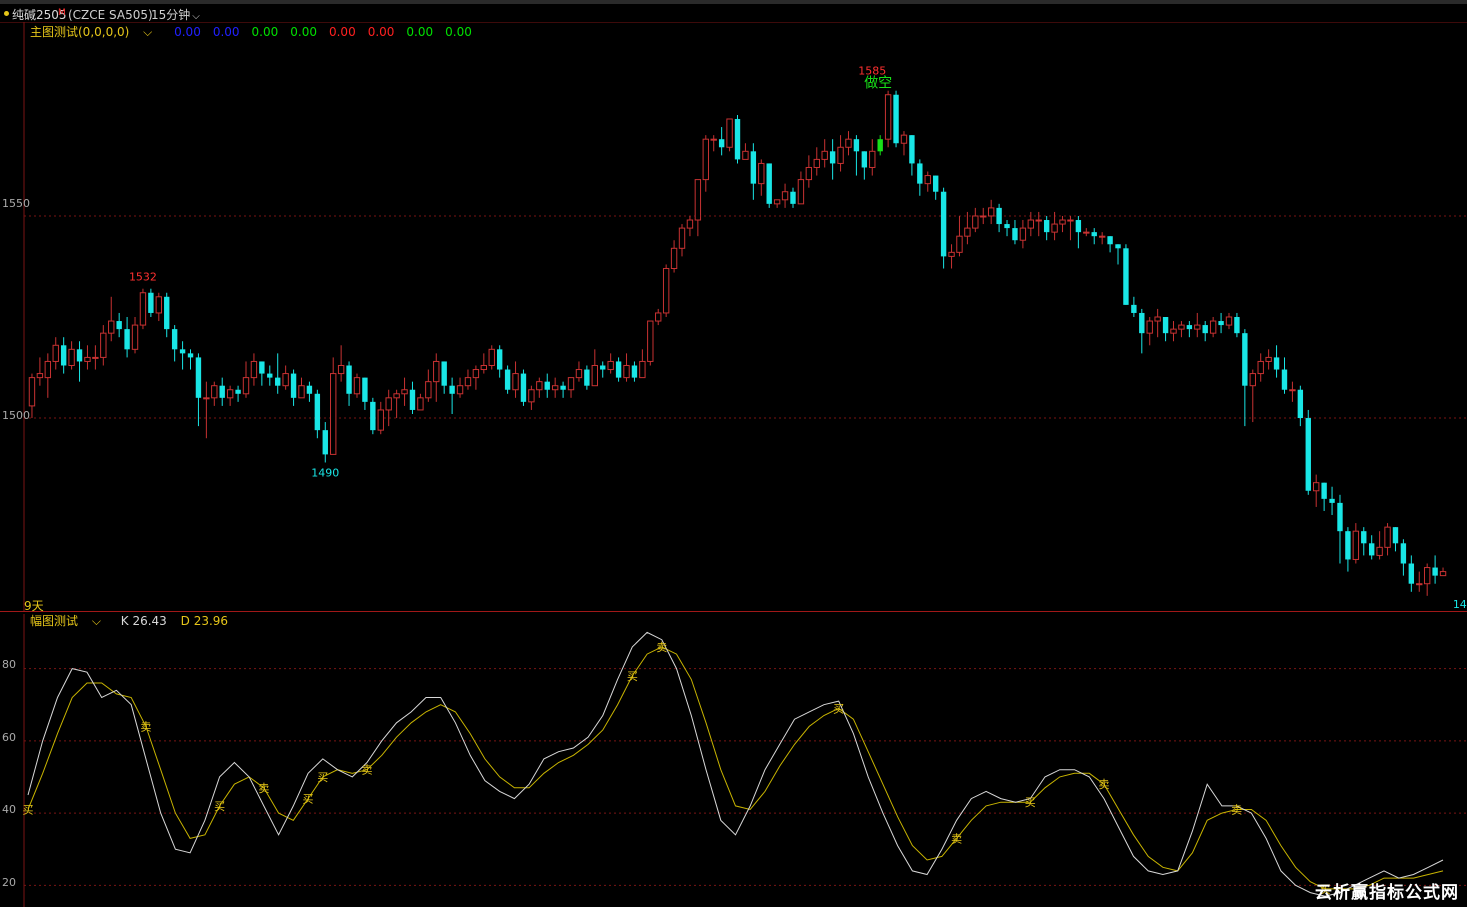  I want to click on main-y-label-1550: 1550, so click(16, 203).